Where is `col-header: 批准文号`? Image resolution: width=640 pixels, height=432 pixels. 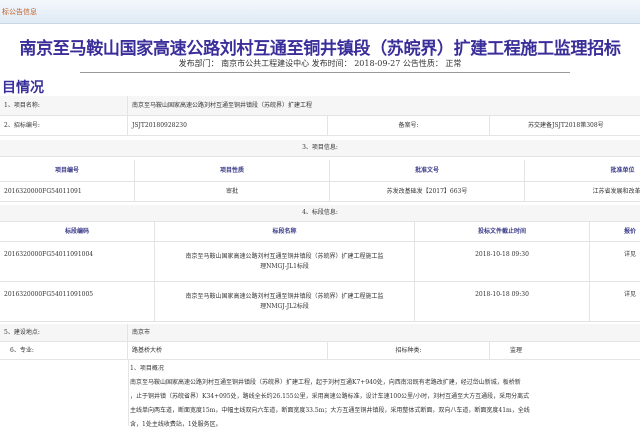 col-header: 批准文号 is located at coordinates (427, 170).